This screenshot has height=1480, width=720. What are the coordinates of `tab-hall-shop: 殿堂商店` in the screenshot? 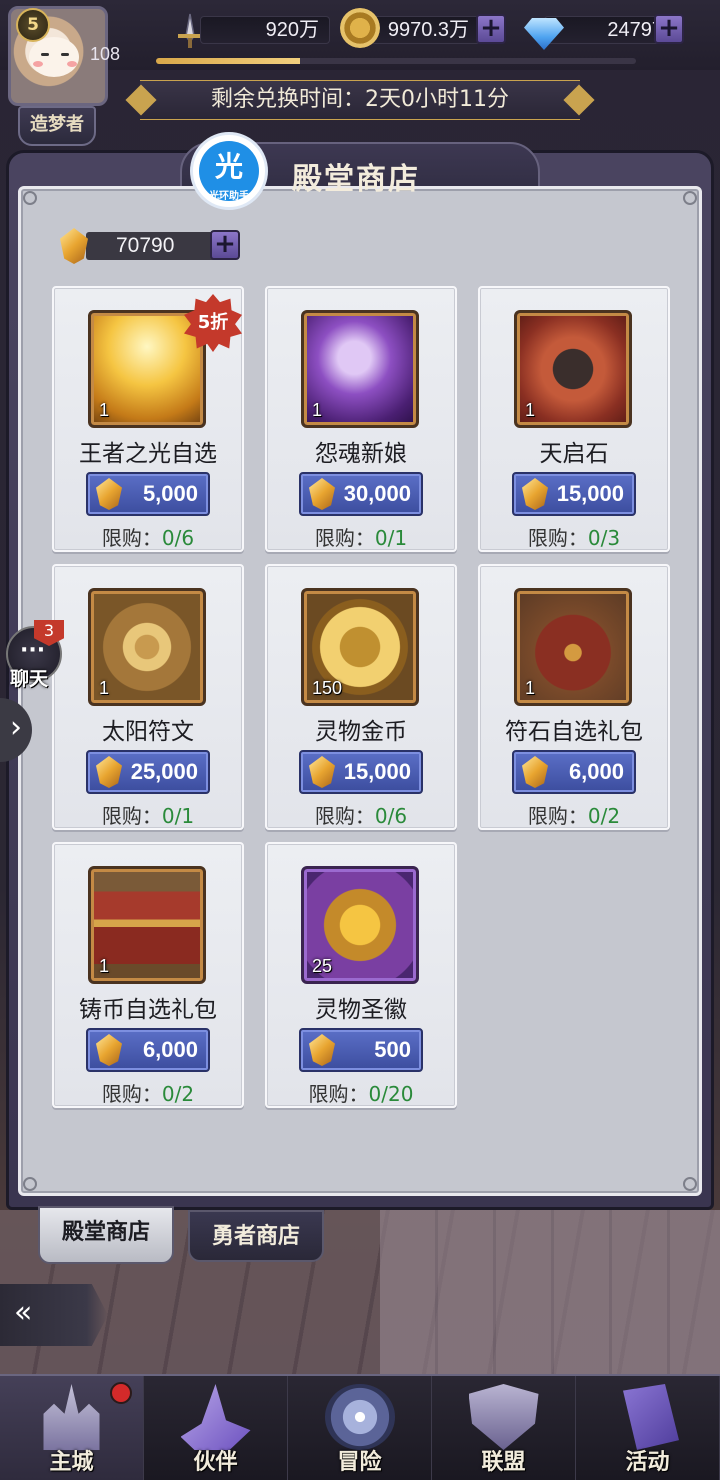 It's located at (106, 1235).